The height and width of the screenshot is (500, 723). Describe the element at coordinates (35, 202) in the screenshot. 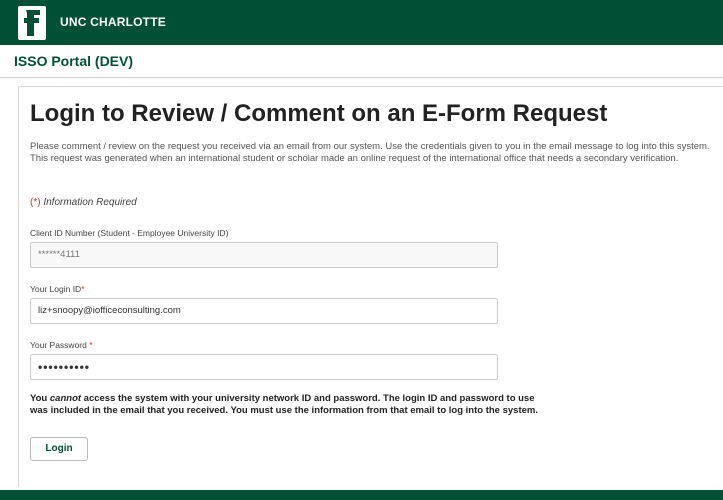

I see `required-marker: (*)` at that location.